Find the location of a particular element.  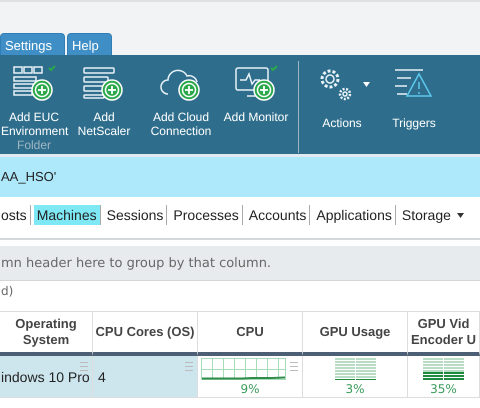

usage-reading: 3% is located at coordinates (355, 389).